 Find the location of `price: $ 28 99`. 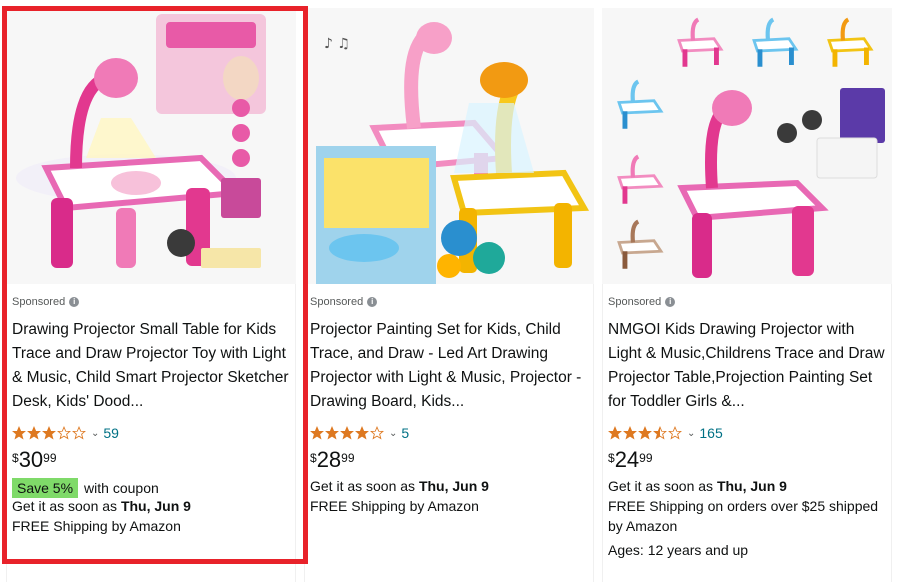

price: $ 28 99 is located at coordinates (332, 460).